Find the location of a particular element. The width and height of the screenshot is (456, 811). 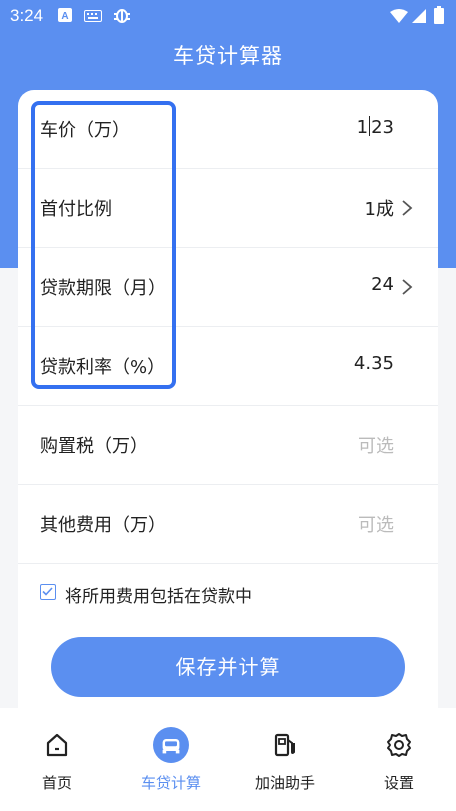

nav-label-car-loan: 车贷计算 is located at coordinates (170, 783).